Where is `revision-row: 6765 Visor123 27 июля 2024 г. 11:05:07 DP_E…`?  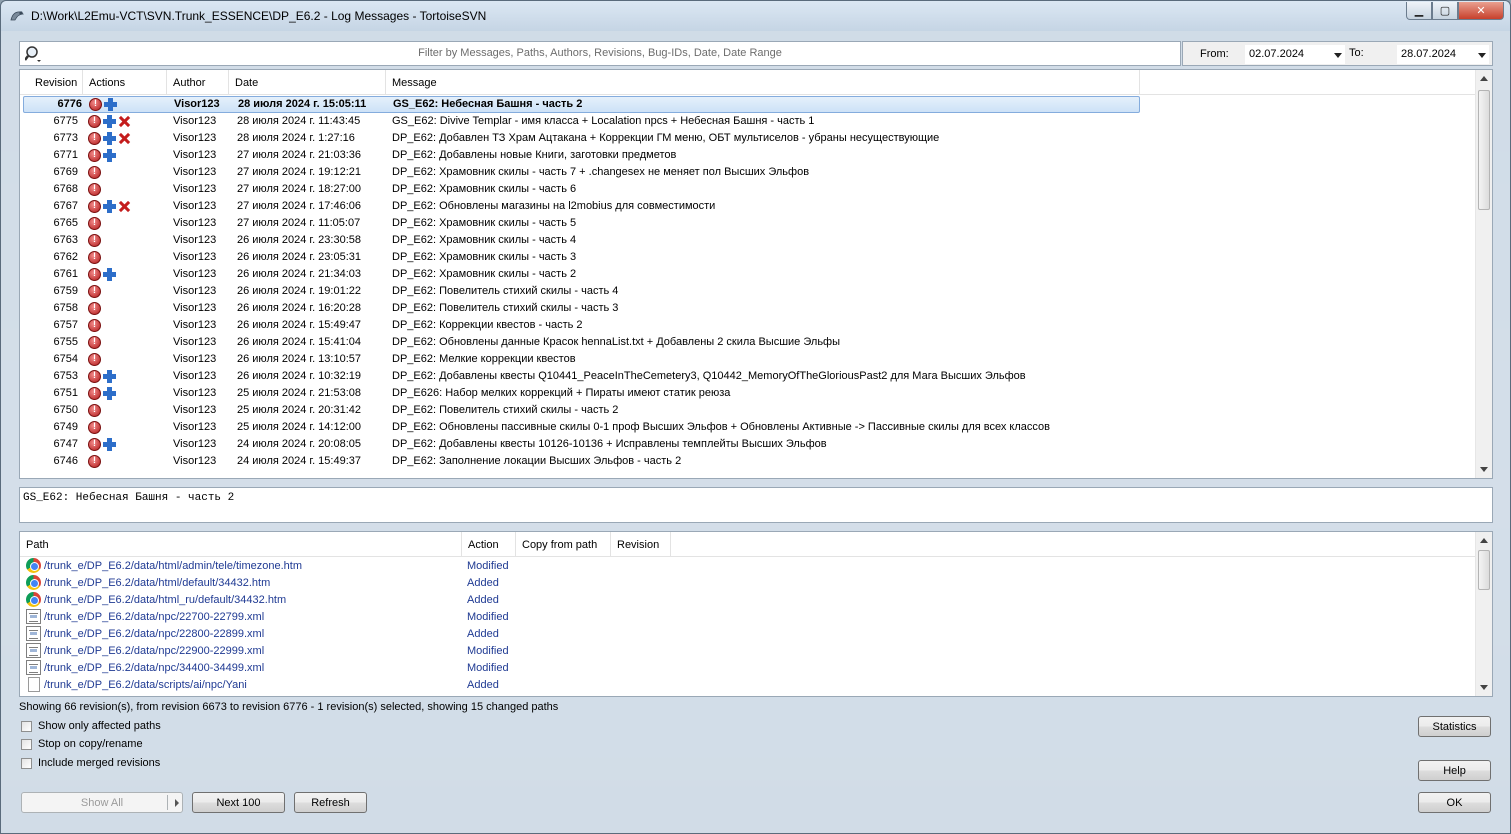
revision-row: 6765 Visor123 27 июля 2024 г. 11:05:07 DP_E… is located at coordinates (747, 223).